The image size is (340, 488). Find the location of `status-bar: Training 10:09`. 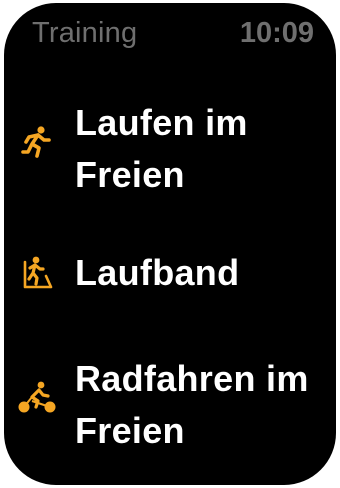

status-bar: Training 10:09 is located at coordinates (173, 35).